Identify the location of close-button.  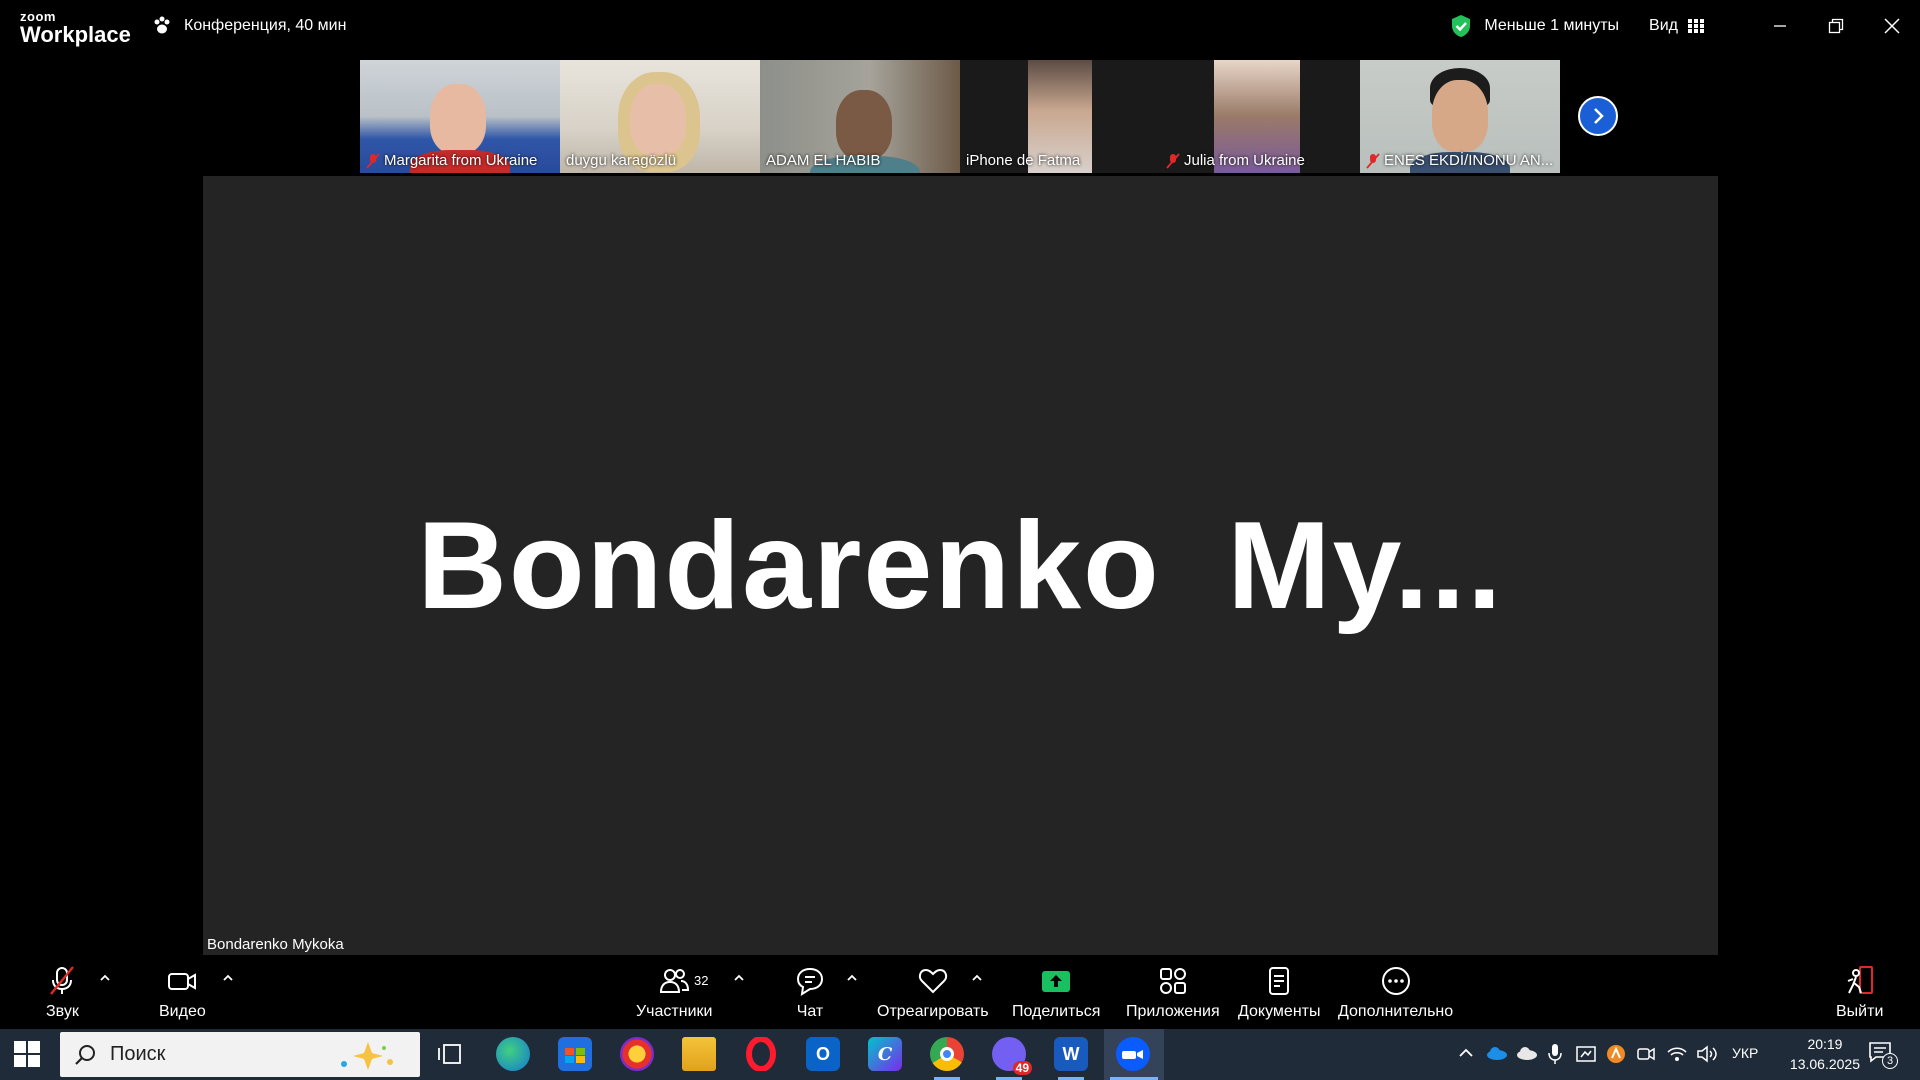
(1892, 26).